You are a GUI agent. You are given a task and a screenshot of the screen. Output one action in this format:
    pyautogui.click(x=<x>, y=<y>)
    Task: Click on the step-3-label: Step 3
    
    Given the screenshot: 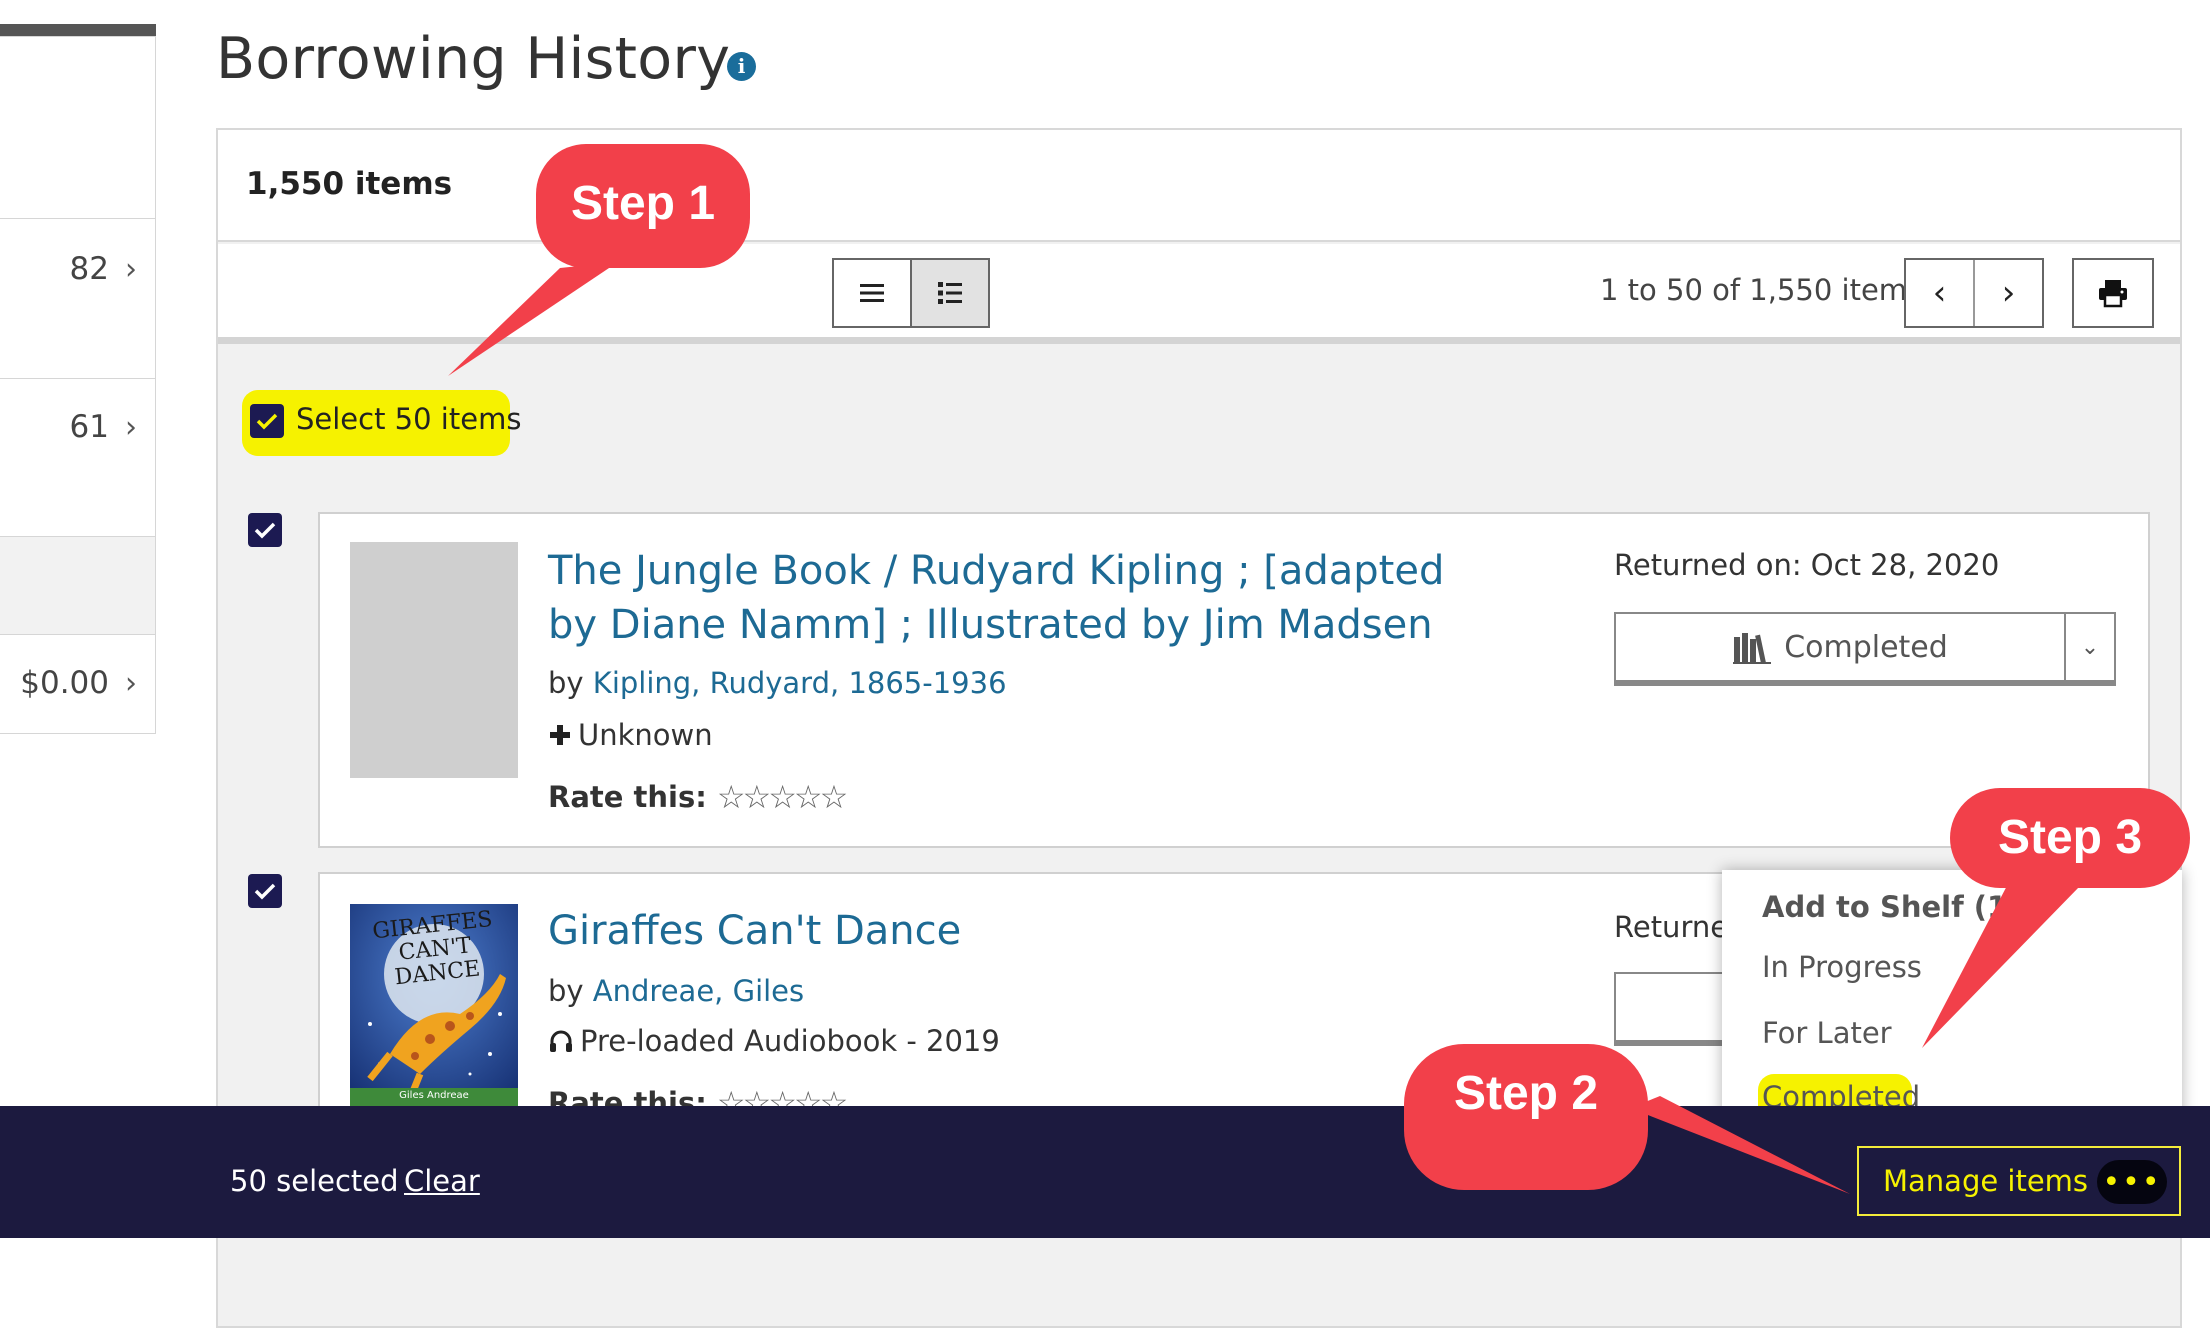 What is the action you would take?
    pyautogui.click(x=2070, y=837)
    